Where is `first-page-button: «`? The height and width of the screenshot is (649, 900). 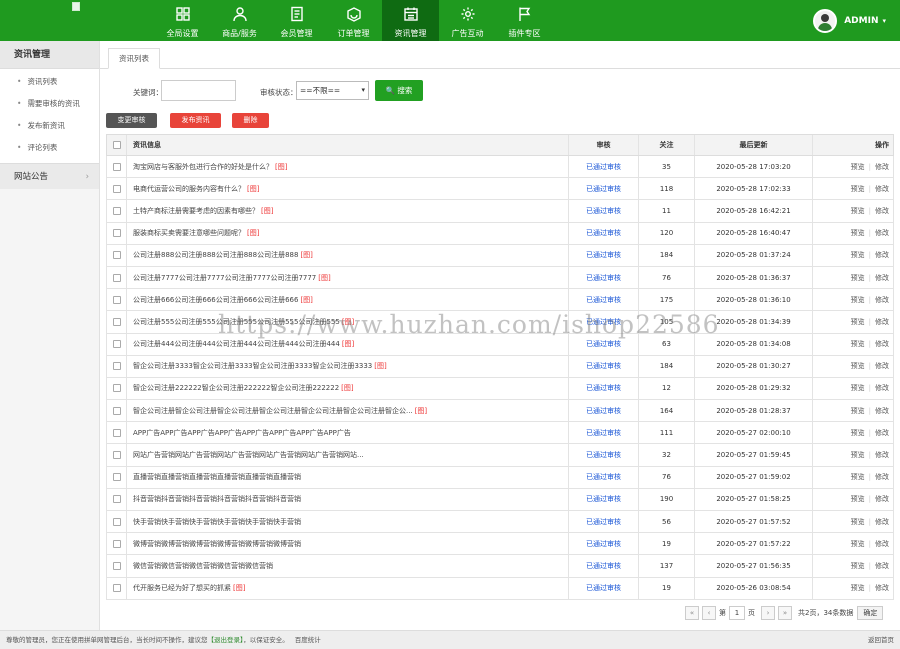
first-page-button: « is located at coordinates (692, 613).